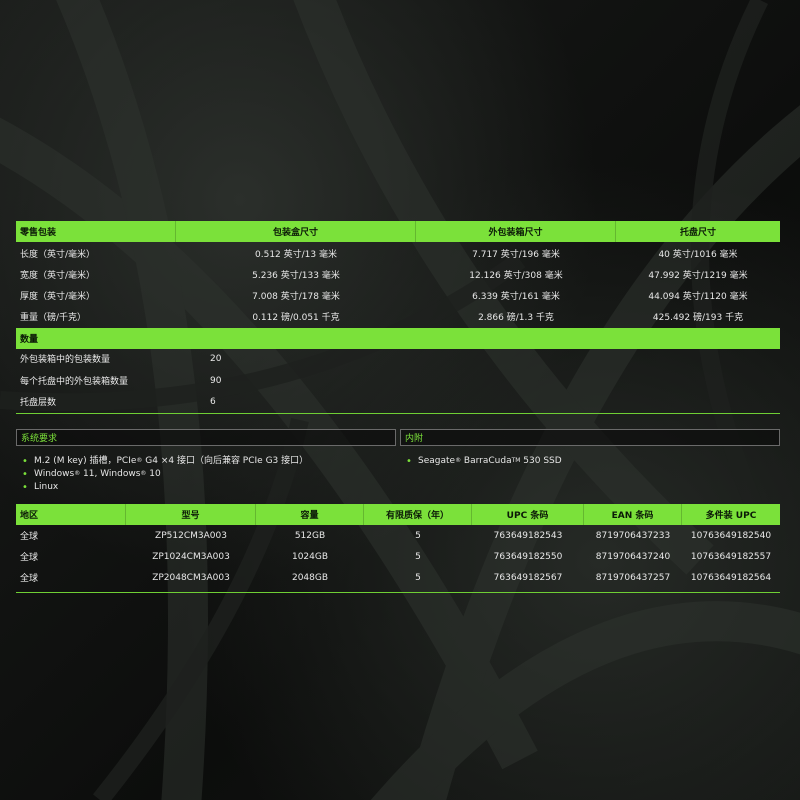 The height and width of the screenshot is (800, 800). What do you see at coordinates (528, 514) in the screenshot?
I see `header-upc: UPC 条码` at bounding box center [528, 514].